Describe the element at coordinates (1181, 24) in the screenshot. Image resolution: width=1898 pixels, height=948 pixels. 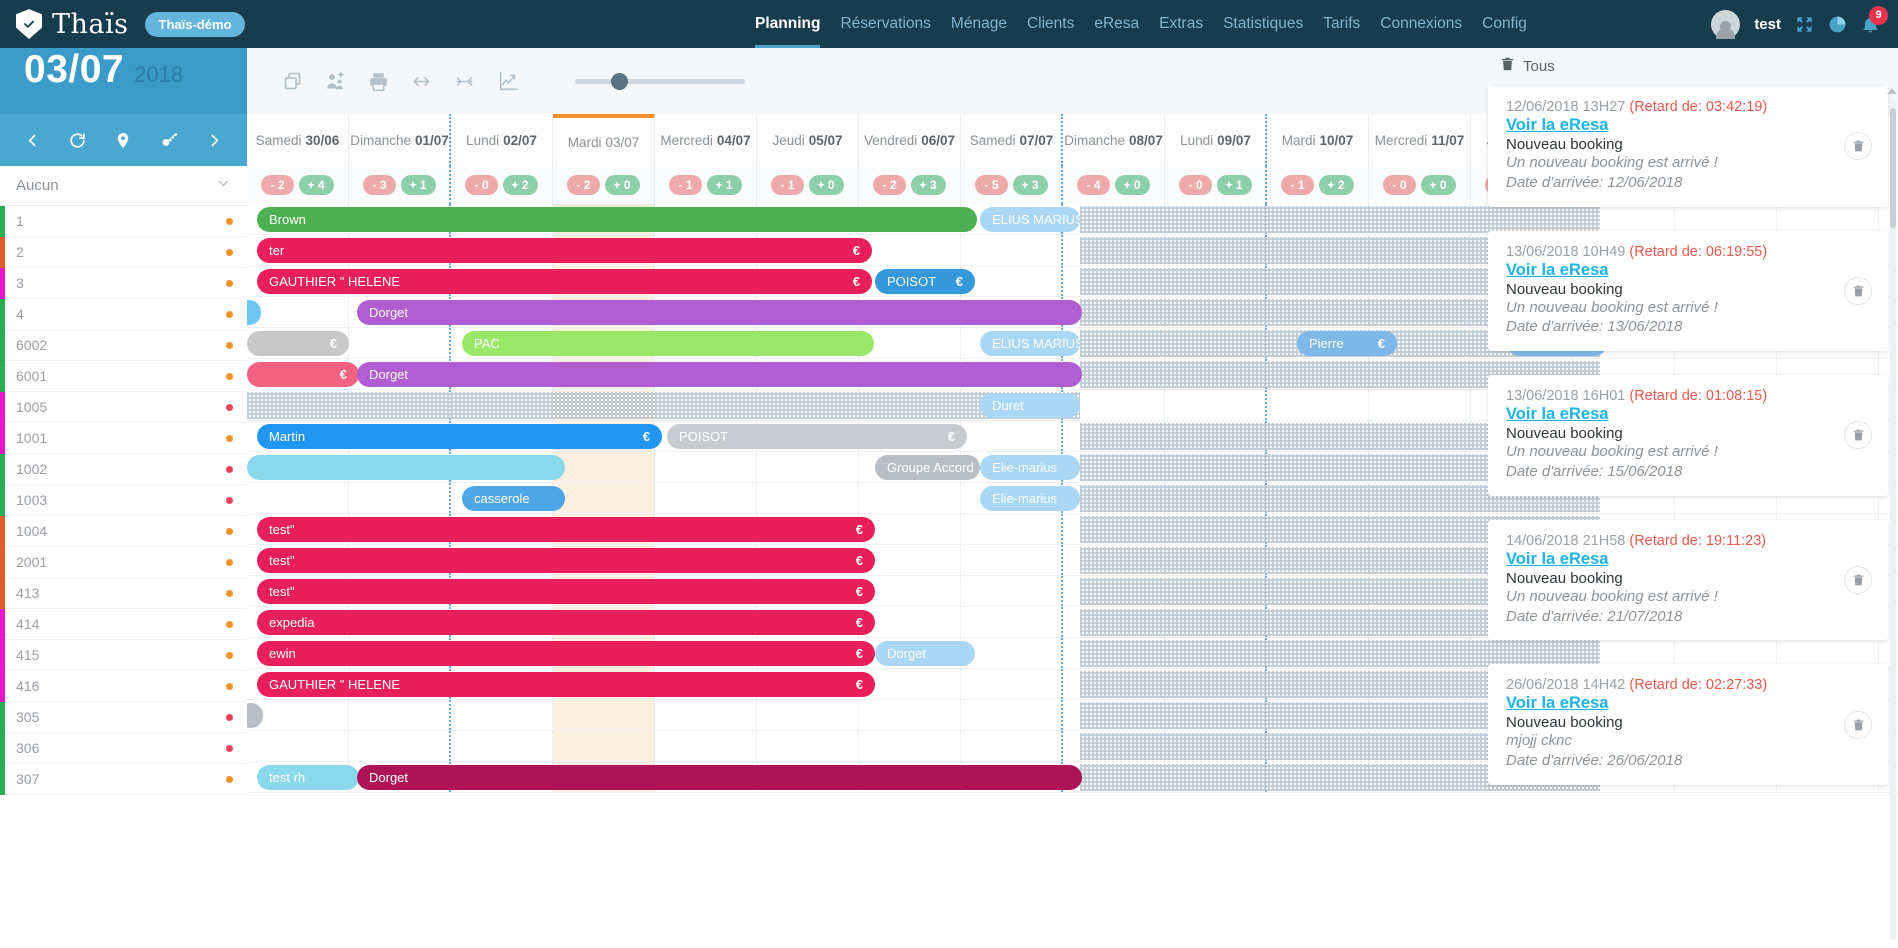
I see `nav-item-extras: Extras` at that location.